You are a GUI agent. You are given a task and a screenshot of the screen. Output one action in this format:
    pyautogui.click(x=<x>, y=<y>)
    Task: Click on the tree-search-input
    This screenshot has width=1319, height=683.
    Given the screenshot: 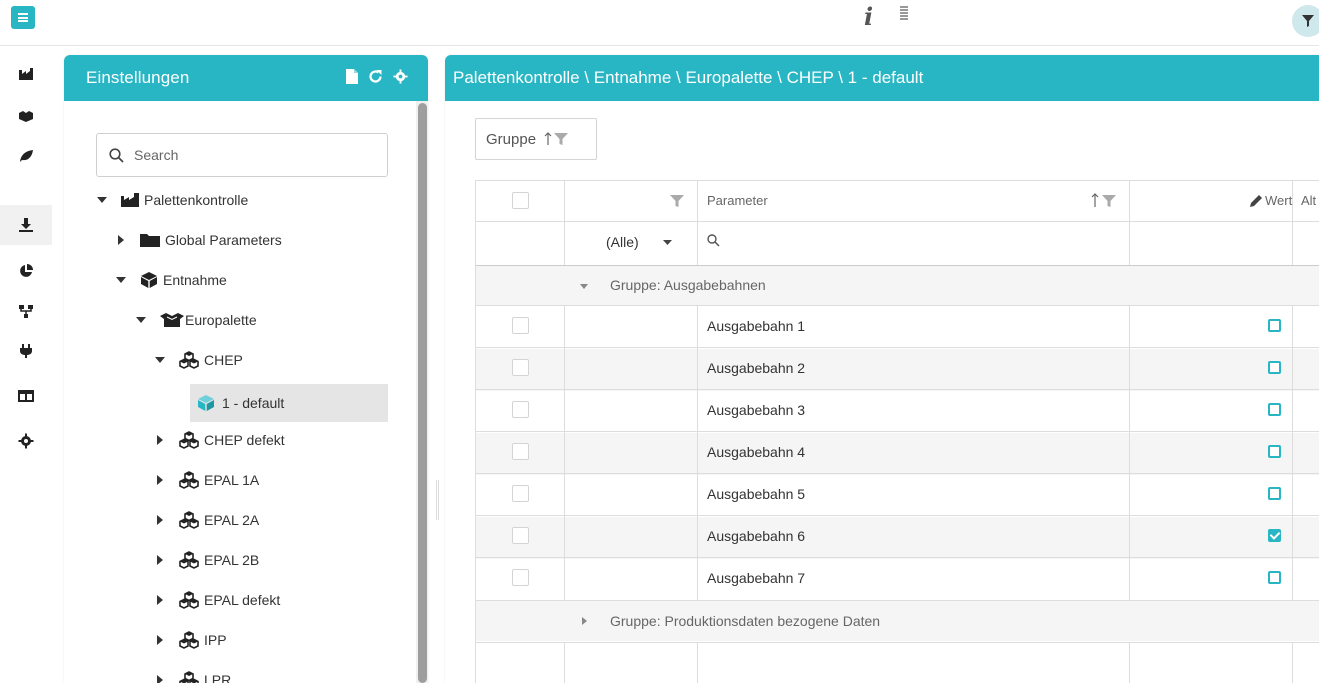 What is the action you would take?
    pyautogui.click(x=244, y=155)
    